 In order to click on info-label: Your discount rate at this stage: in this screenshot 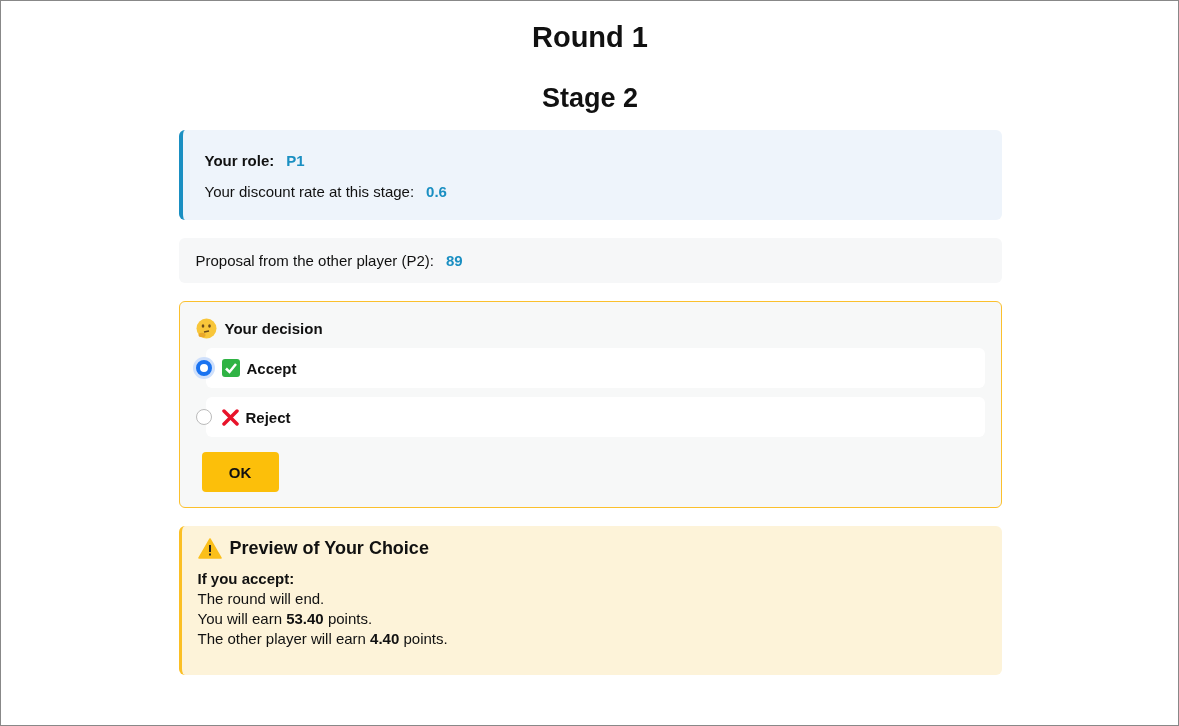, I will do `click(309, 191)`.